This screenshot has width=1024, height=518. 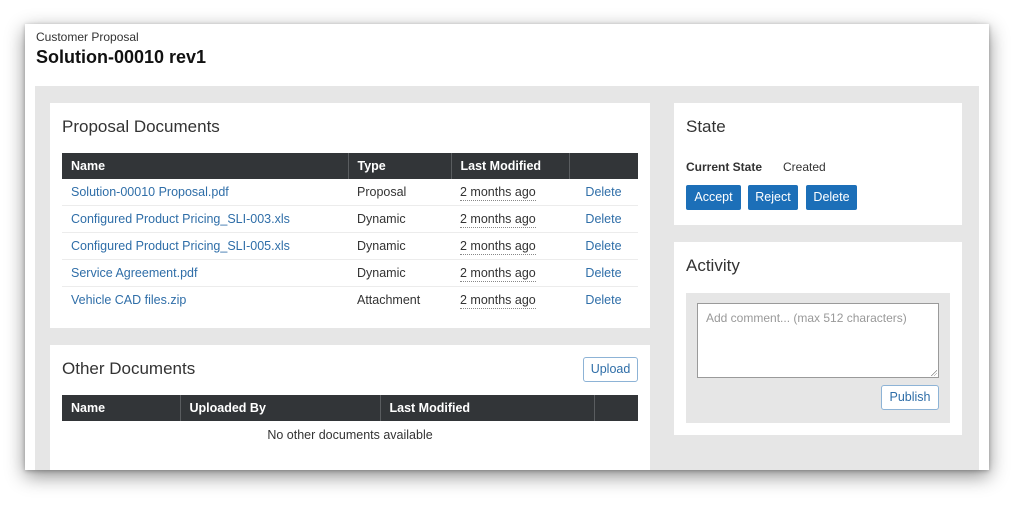 I want to click on document-link: Solution-00010 Proposal.pdf, so click(x=150, y=192).